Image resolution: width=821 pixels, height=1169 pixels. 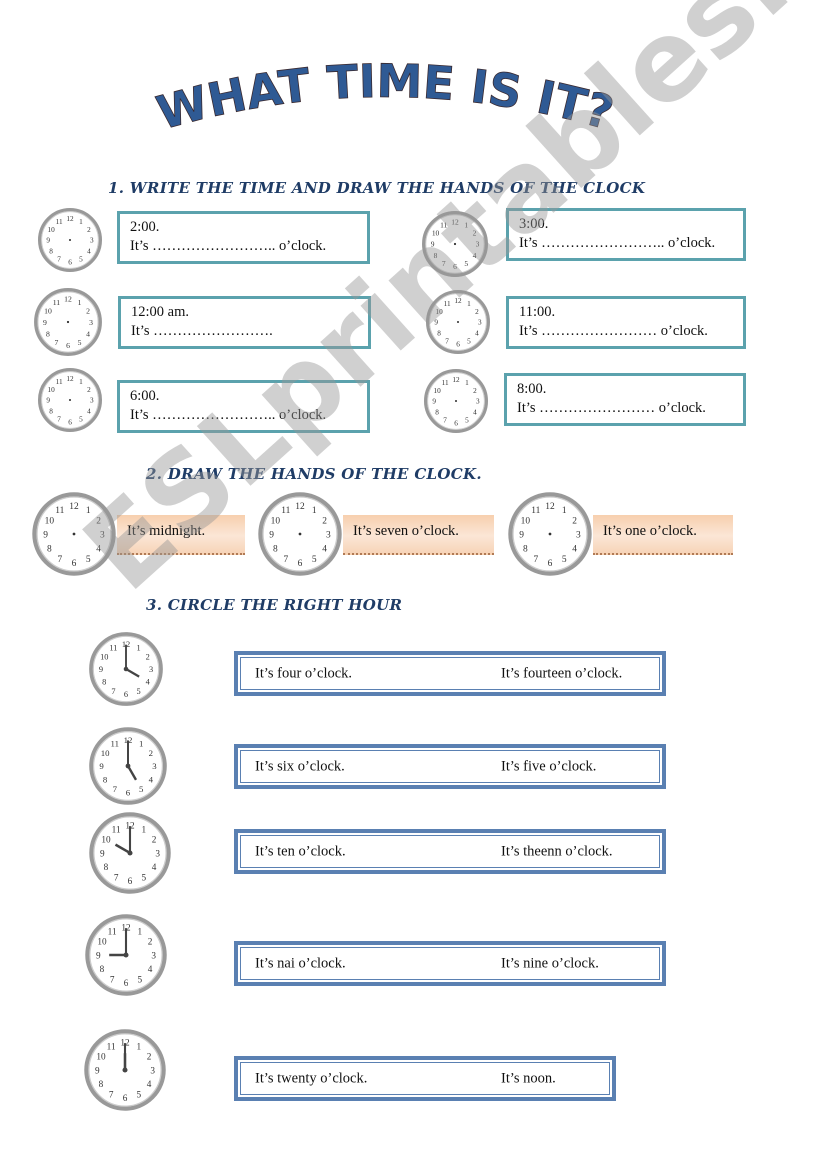 What do you see at coordinates (314, 474) in the screenshot?
I see `section2-heading: 2. DRAW THE HANDS OF THE CLOCK.` at bounding box center [314, 474].